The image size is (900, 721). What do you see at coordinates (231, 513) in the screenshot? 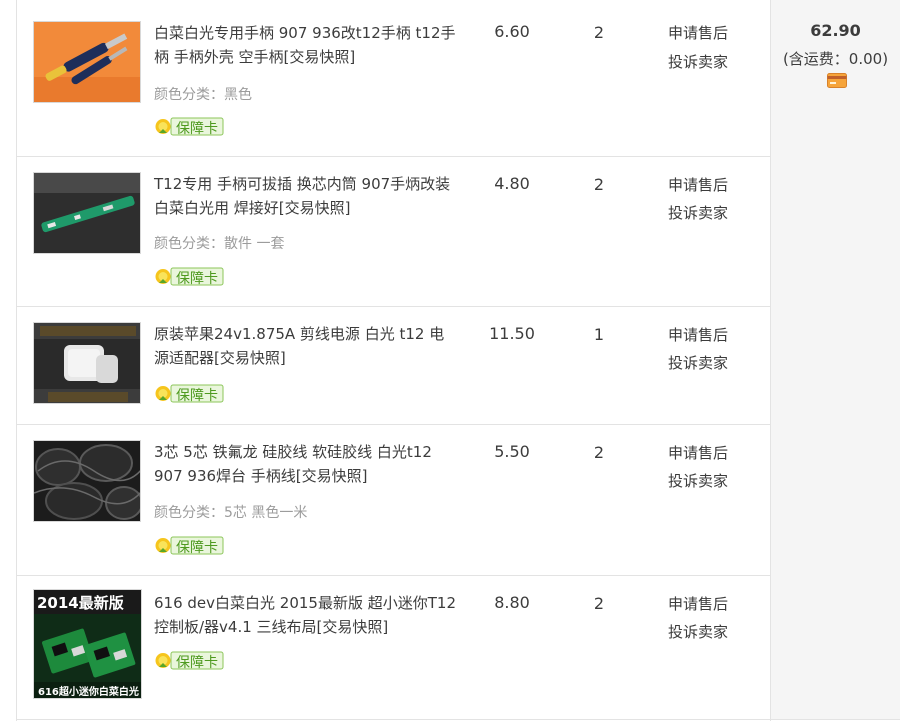
I see `product-spec: 颜色分类：5芯 黑色一米` at bounding box center [231, 513].